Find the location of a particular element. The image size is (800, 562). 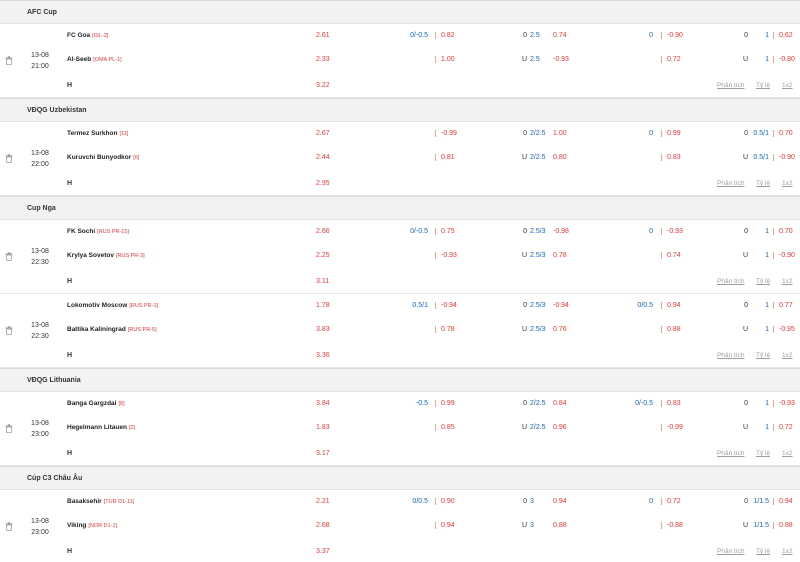

half-handicap-odds: 0.74 is located at coordinates (671, 255).